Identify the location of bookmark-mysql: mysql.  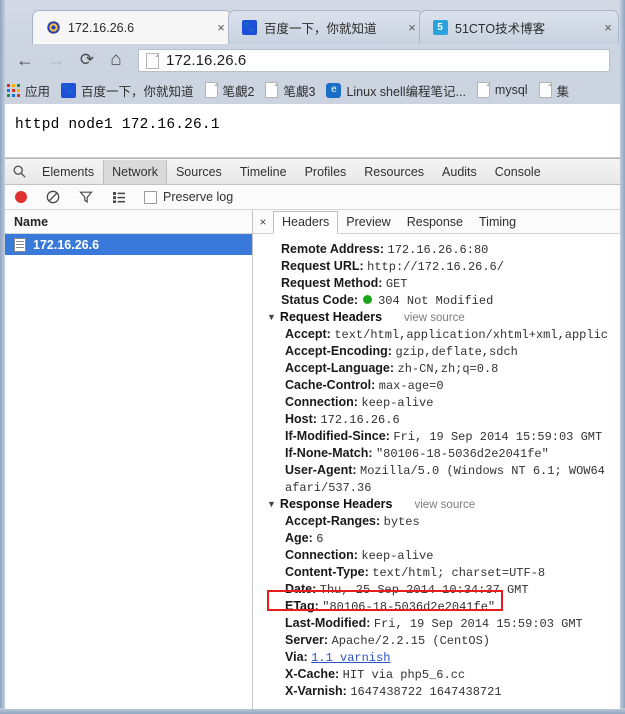
(502, 90).